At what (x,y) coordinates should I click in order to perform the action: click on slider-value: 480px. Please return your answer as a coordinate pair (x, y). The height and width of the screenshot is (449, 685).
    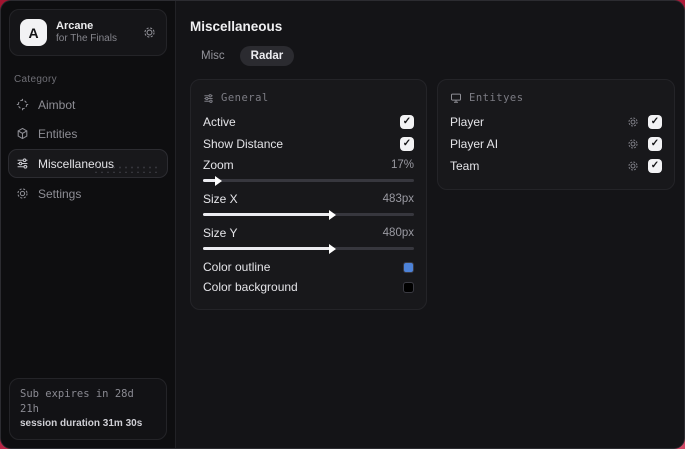
    Looking at the image, I should click on (398, 232).